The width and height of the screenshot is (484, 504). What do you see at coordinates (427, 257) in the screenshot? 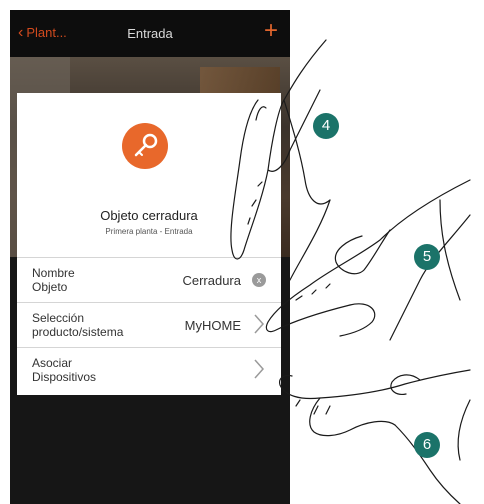
I see `callout-badge: 5` at bounding box center [427, 257].